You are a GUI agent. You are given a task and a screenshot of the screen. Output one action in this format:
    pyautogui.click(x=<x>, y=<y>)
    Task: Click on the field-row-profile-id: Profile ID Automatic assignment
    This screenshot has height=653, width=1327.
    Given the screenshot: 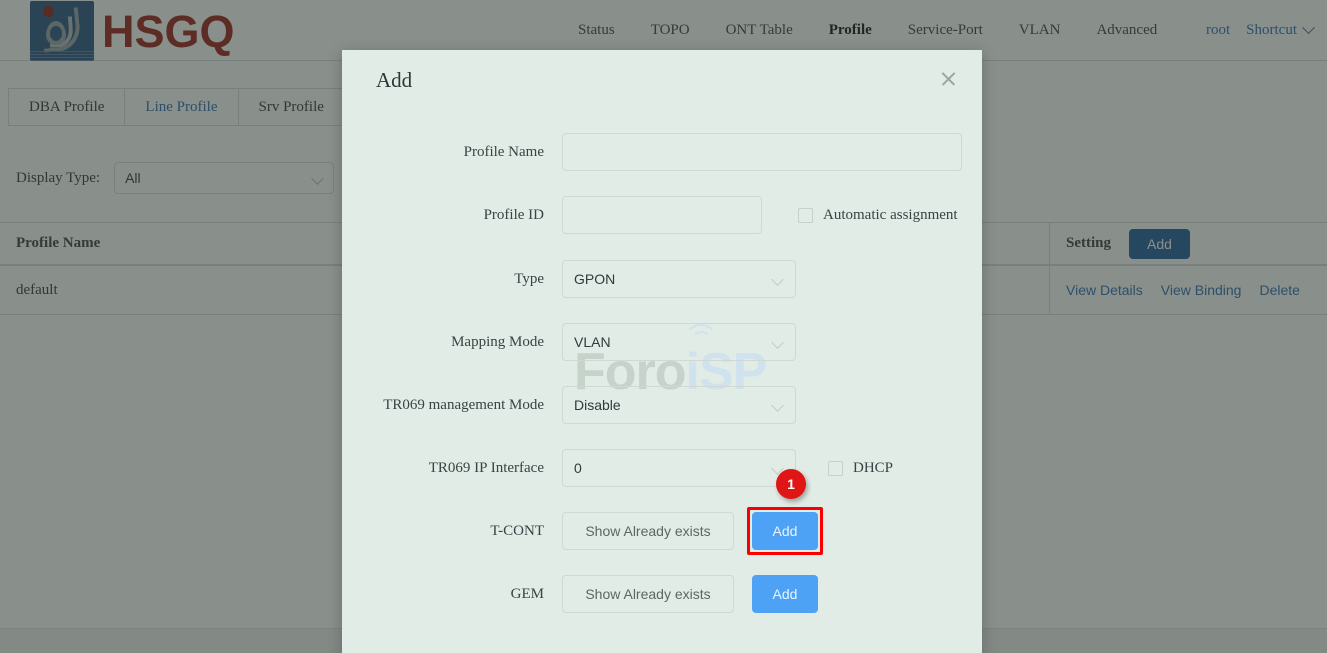 What is the action you would take?
    pyautogui.click(x=662, y=215)
    